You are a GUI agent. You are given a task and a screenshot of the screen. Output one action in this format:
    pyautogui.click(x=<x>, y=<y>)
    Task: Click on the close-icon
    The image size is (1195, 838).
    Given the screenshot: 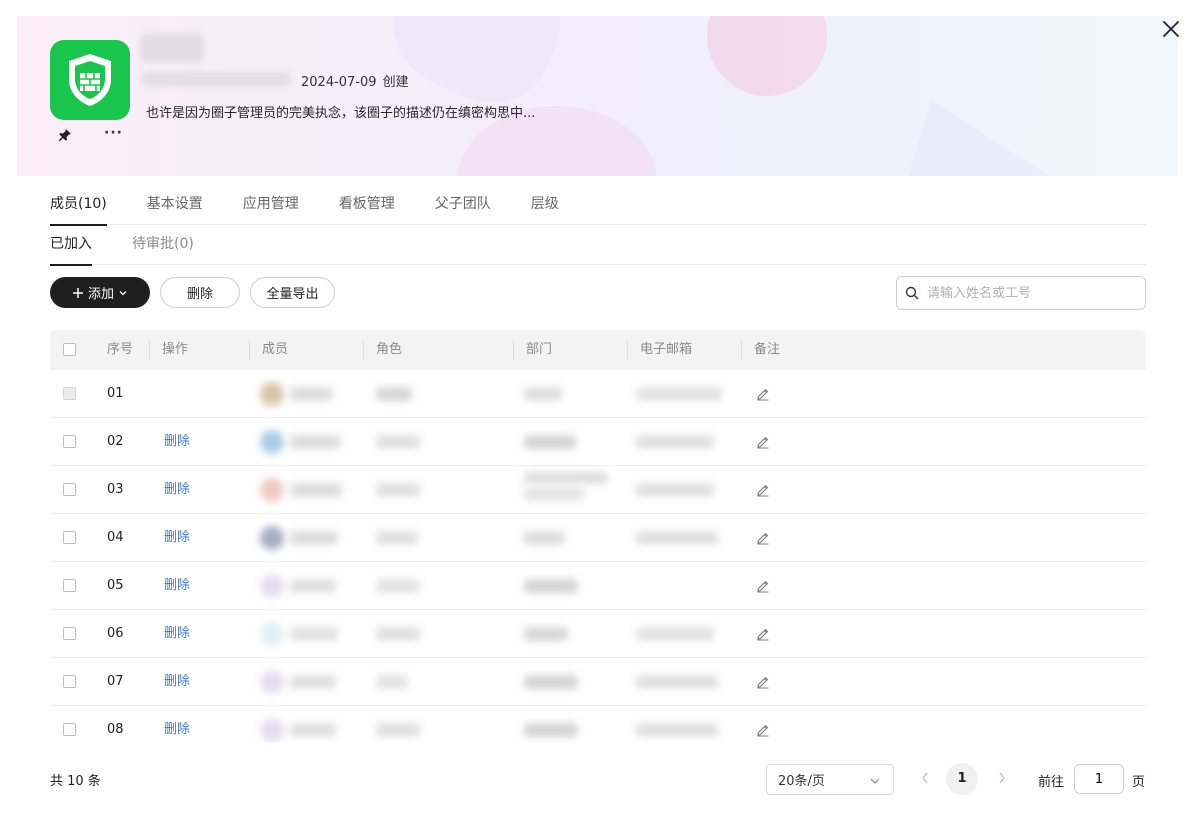 What is the action you would take?
    pyautogui.click(x=1171, y=29)
    